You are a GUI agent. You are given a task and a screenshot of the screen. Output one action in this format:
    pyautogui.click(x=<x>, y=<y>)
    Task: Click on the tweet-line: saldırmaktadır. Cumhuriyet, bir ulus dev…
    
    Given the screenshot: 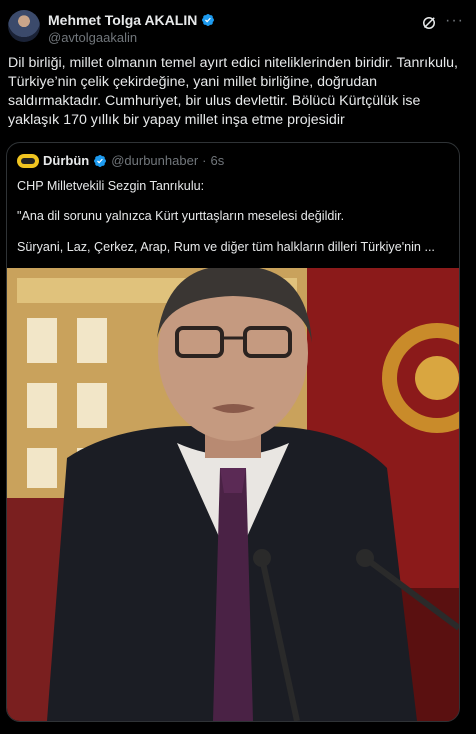 What is the action you would take?
    pyautogui.click(x=214, y=101)
    